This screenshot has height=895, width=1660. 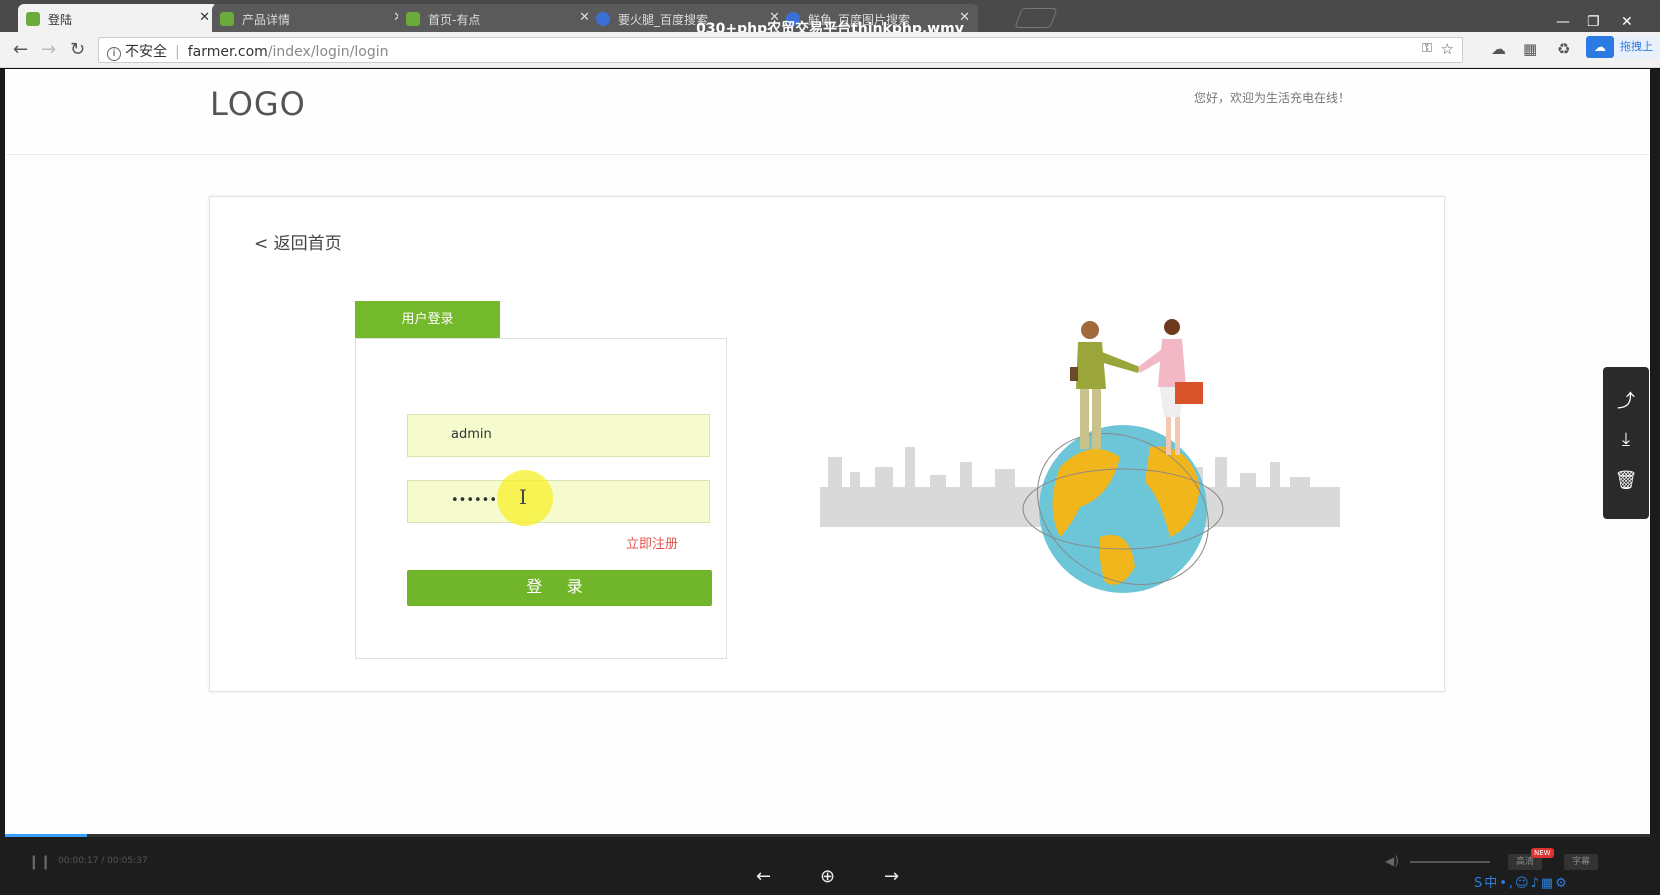 What do you see at coordinates (258, 104) in the screenshot?
I see `site-logo: LOGO` at bounding box center [258, 104].